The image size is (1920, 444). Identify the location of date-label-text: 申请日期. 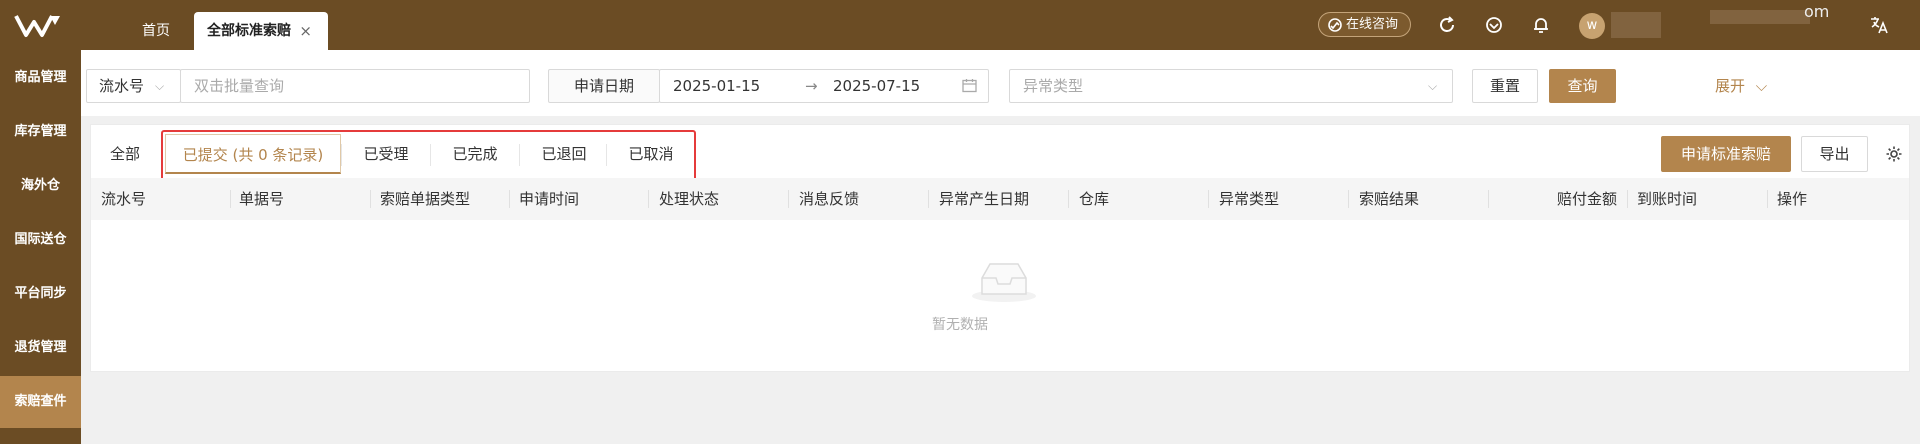
(603, 86).